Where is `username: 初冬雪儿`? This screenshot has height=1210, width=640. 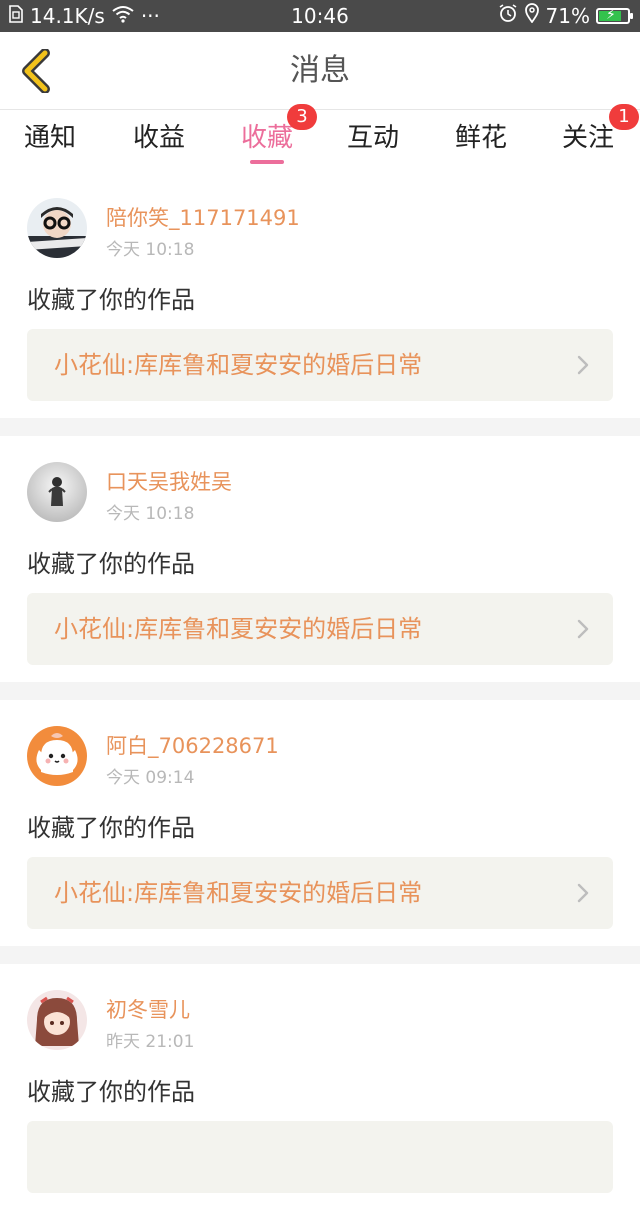
username: 初冬雪儿 is located at coordinates (148, 1009).